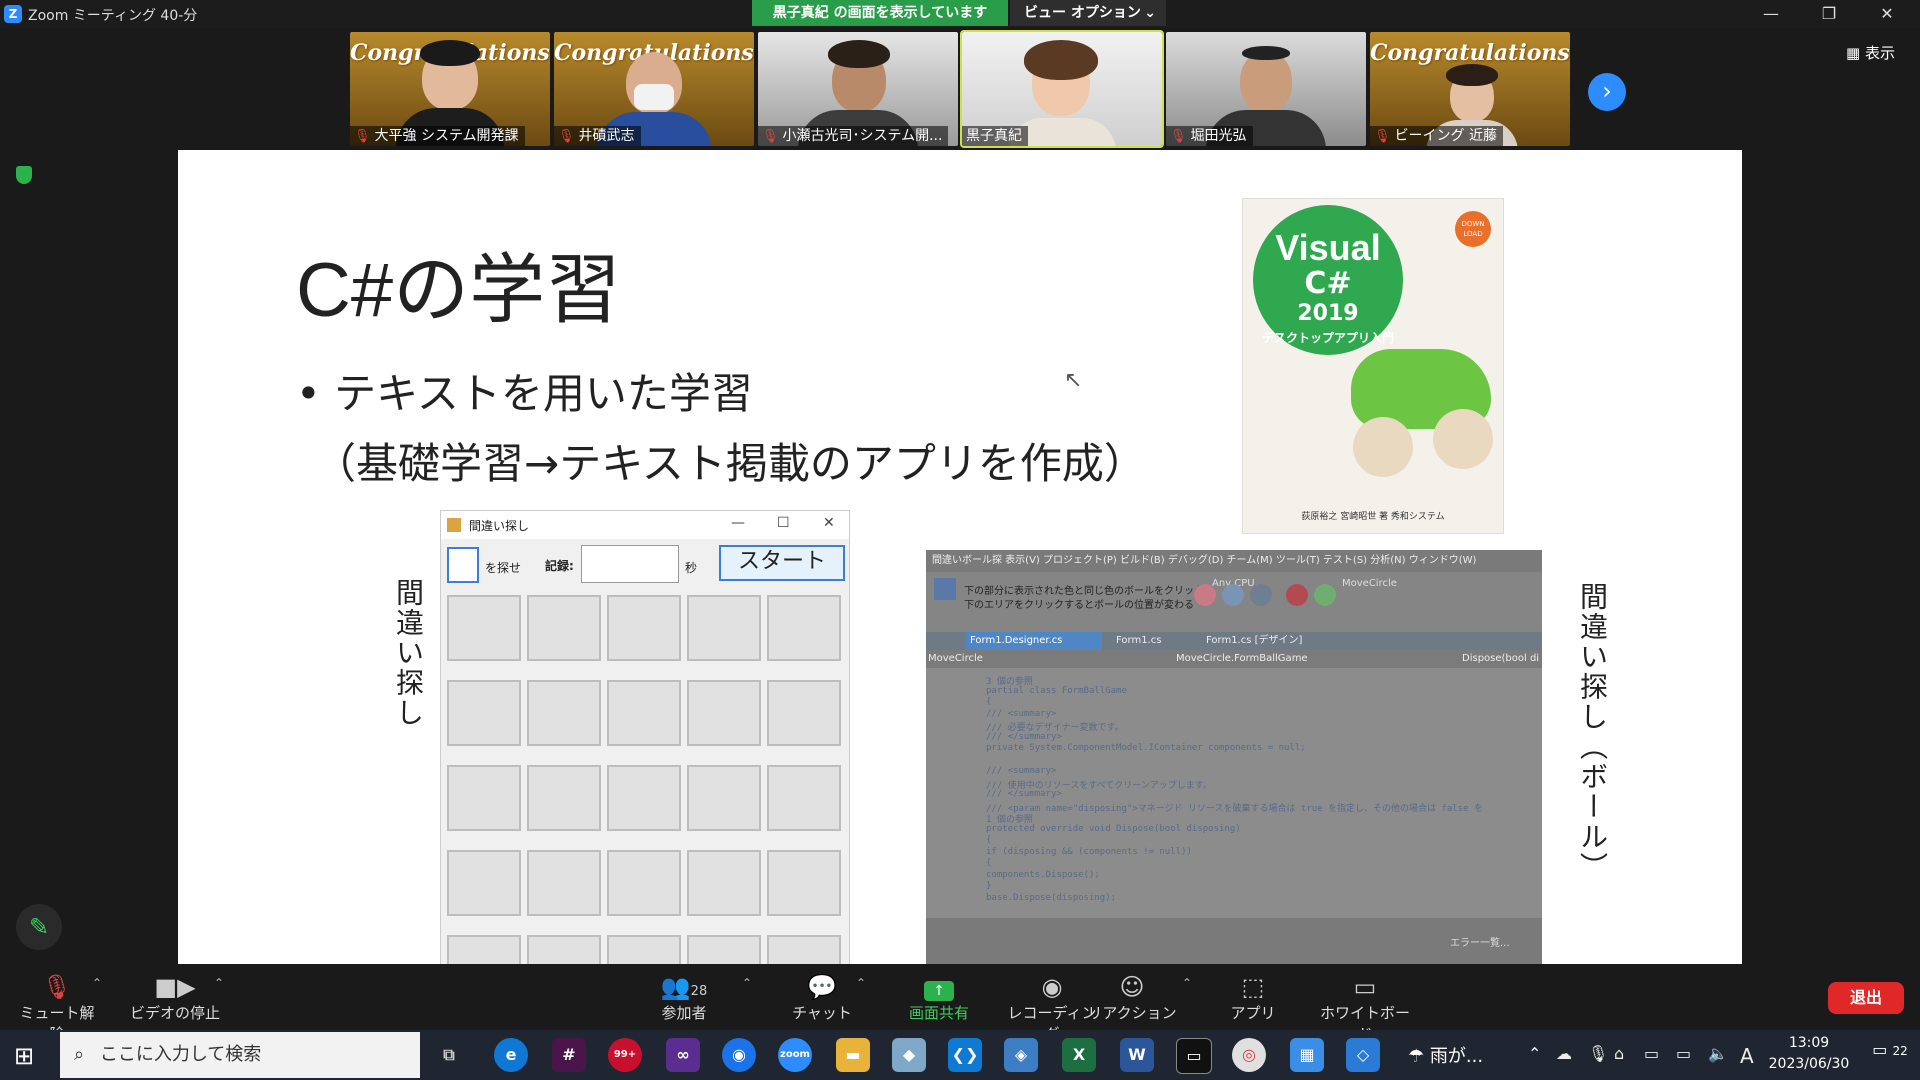 This screenshot has height=1080, width=1920. What do you see at coordinates (1021, 771) in the screenshot?
I see `code-line: /// <summary>` at bounding box center [1021, 771].